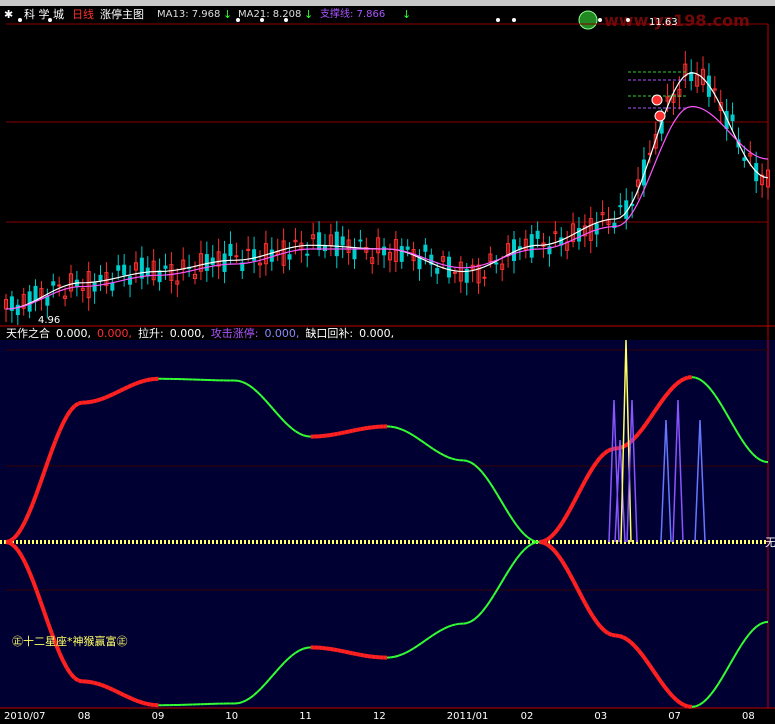 Image resolution: width=775 pixels, height=724 pixels. Describe the element at coordinates (232, 716) in the screenshot. I see `x-tick-label: 10` at that location.